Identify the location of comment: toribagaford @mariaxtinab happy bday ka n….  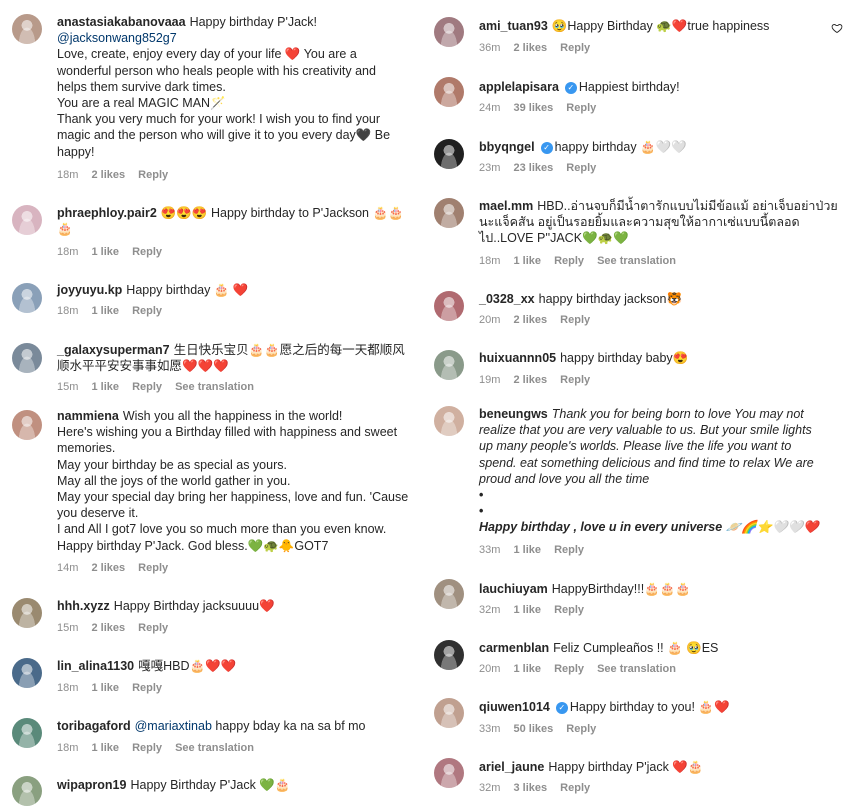
(212, 735).